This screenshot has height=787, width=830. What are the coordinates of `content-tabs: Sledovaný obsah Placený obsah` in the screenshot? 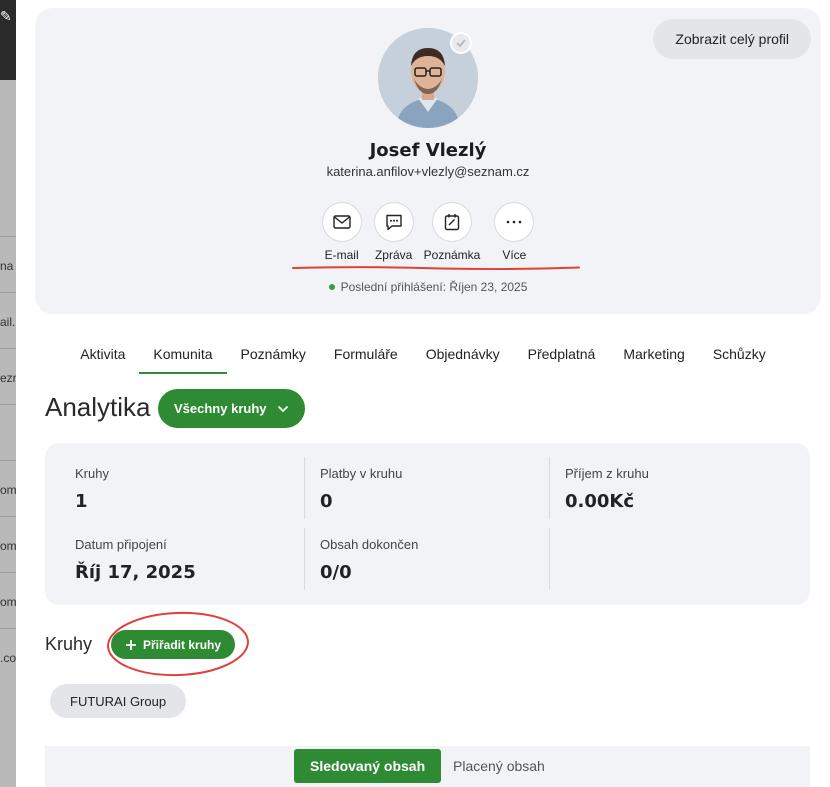 It's located at (427, 766).